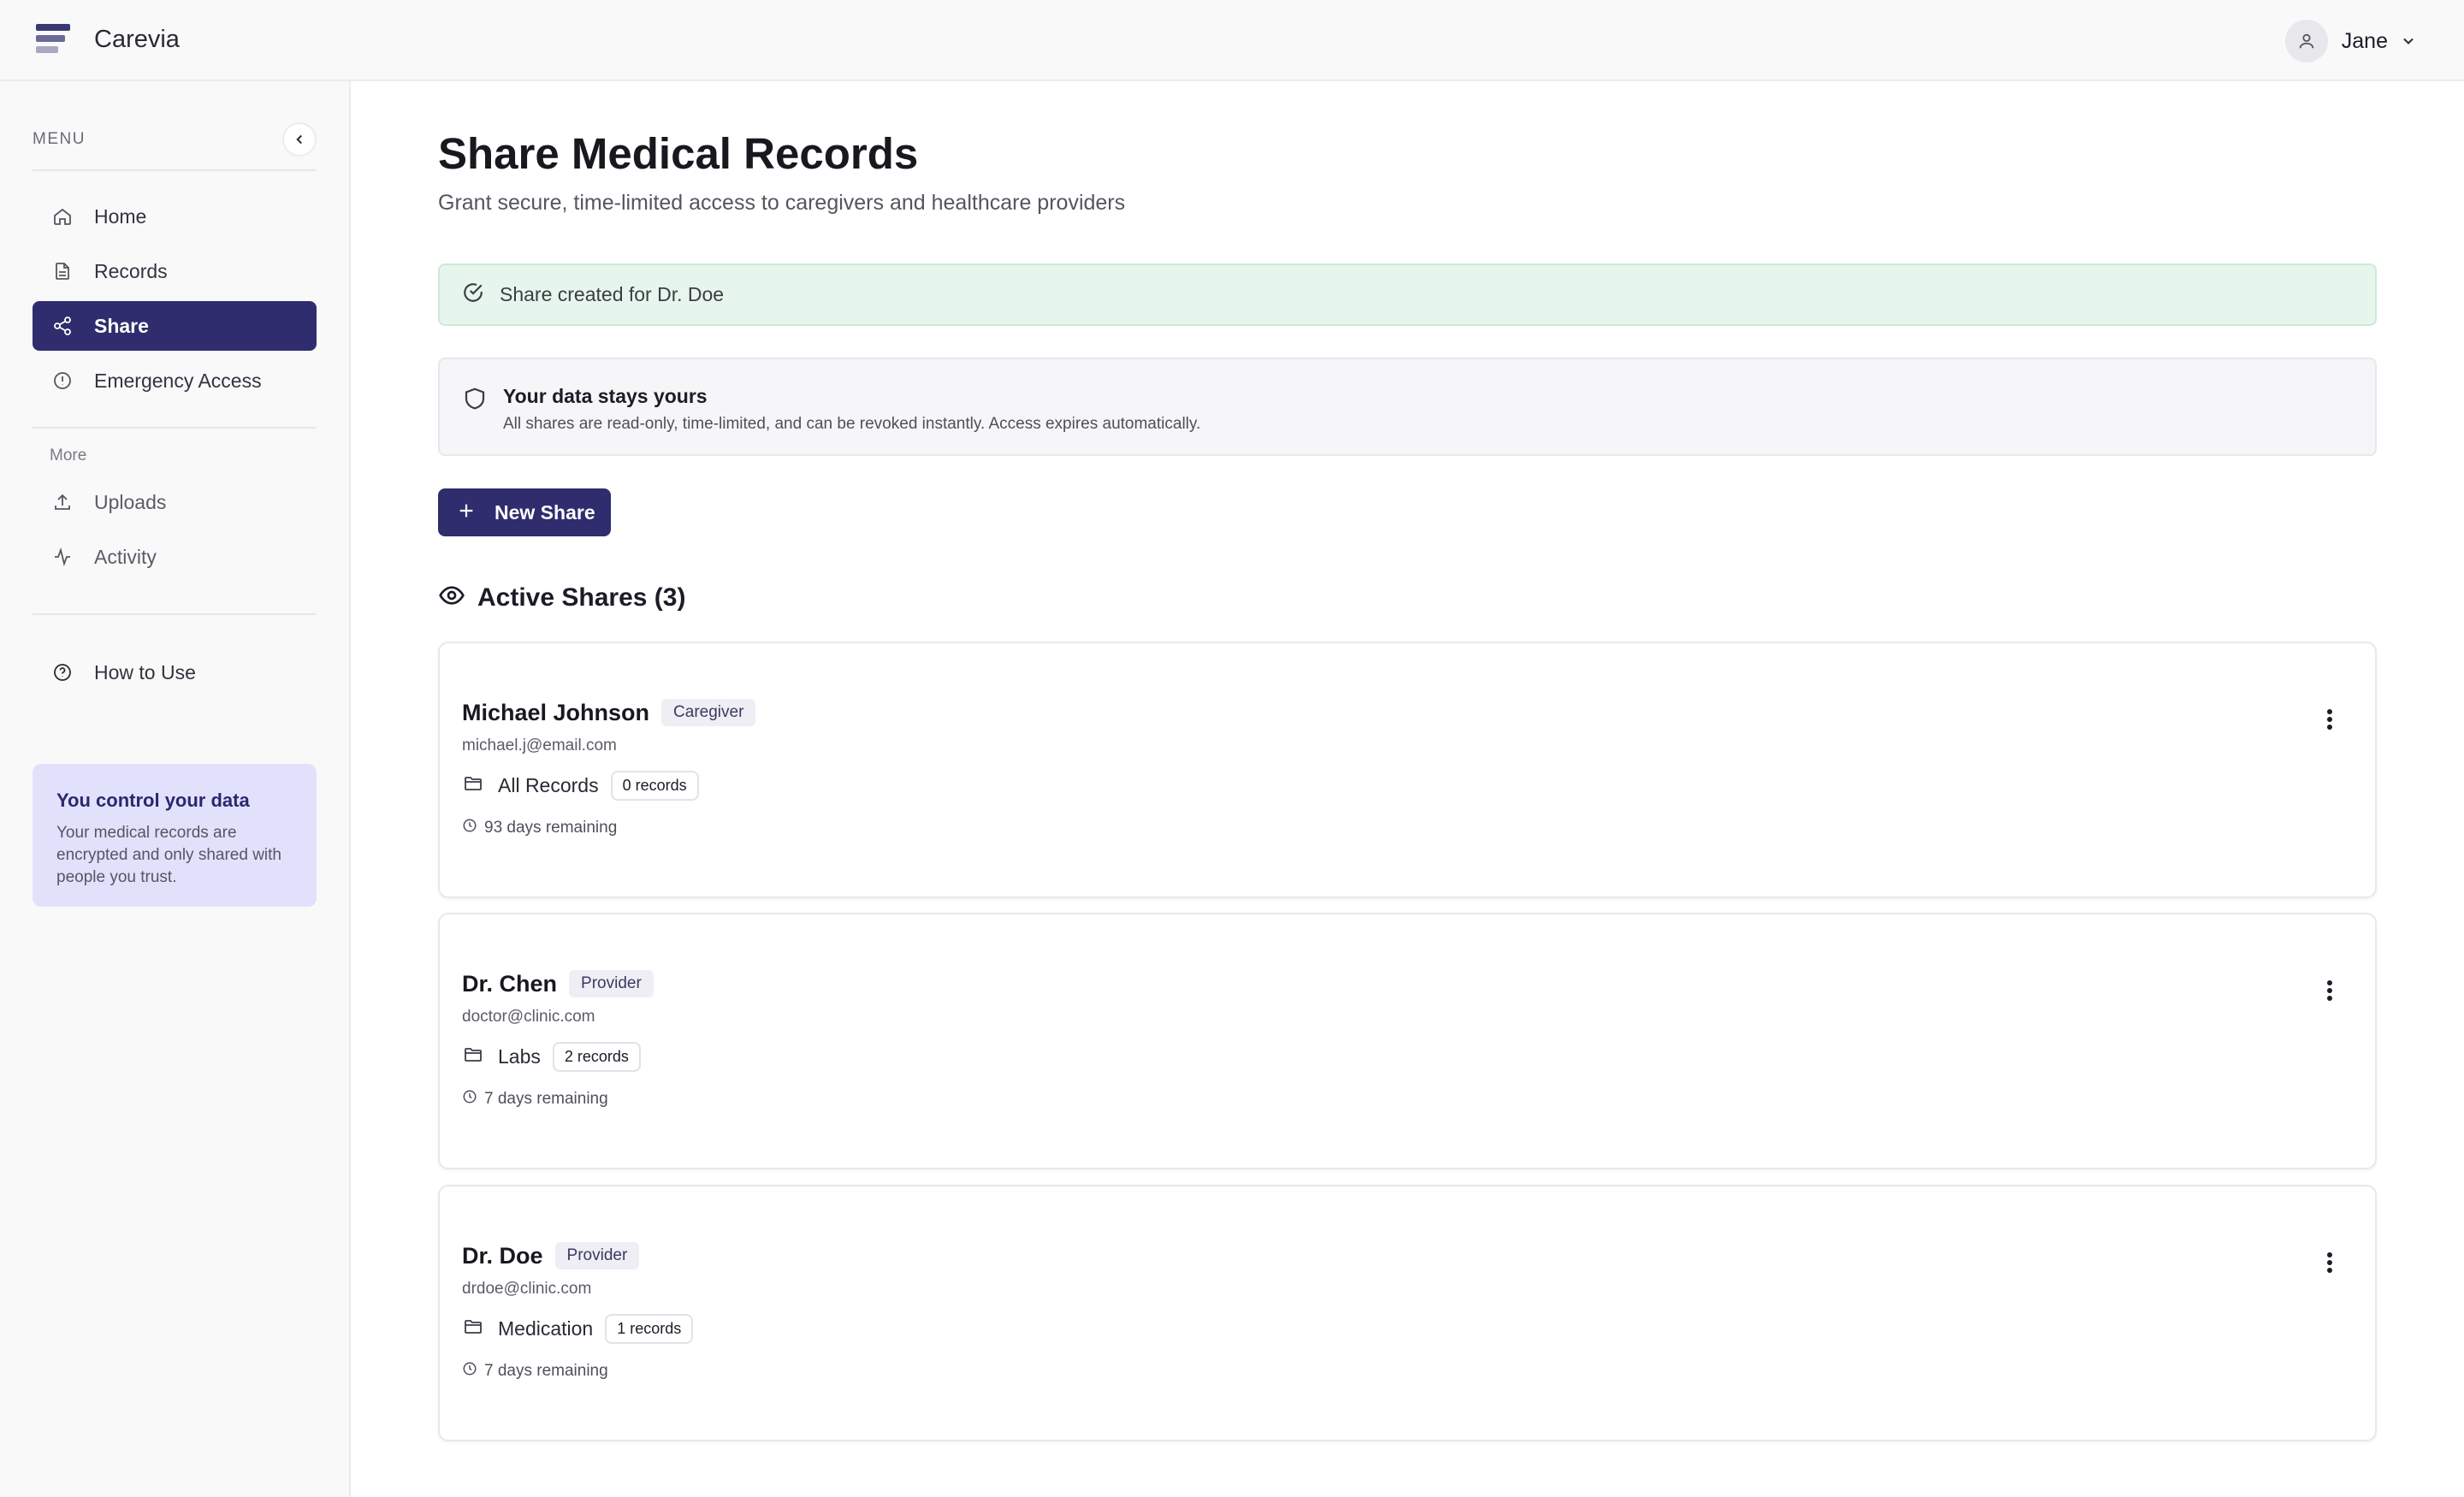 Image resolution: width=2464 pixels, height=1497 pixels. What do you see at coordinates (527, 1289) in the screenshot?
I see `share-recipient-email: drdoe@clinic.com` at bounding box center [527, 1289].